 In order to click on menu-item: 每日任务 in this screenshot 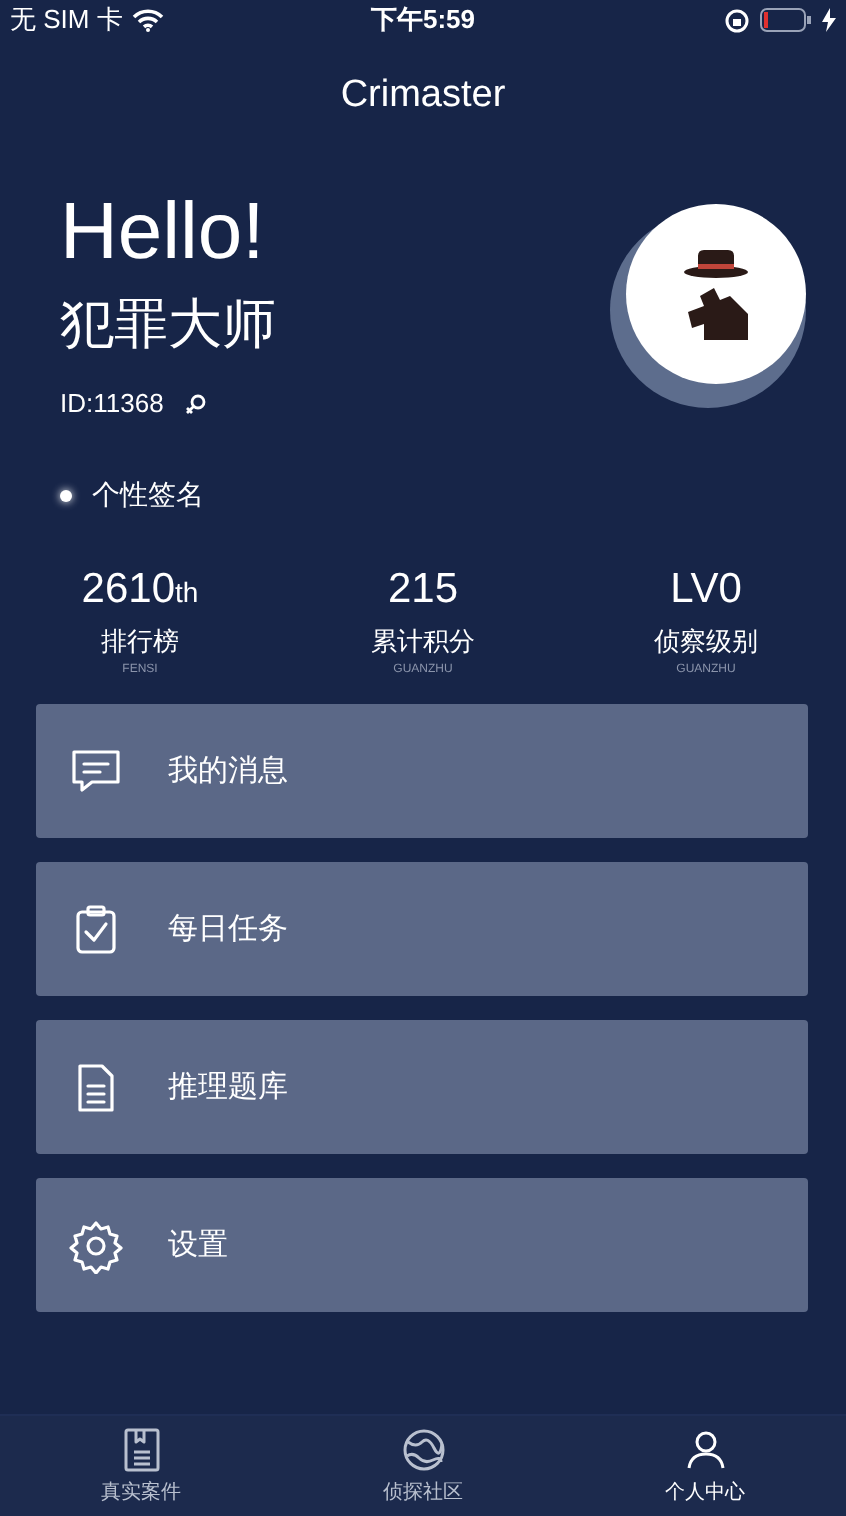, I will do `click(422, 929)`.